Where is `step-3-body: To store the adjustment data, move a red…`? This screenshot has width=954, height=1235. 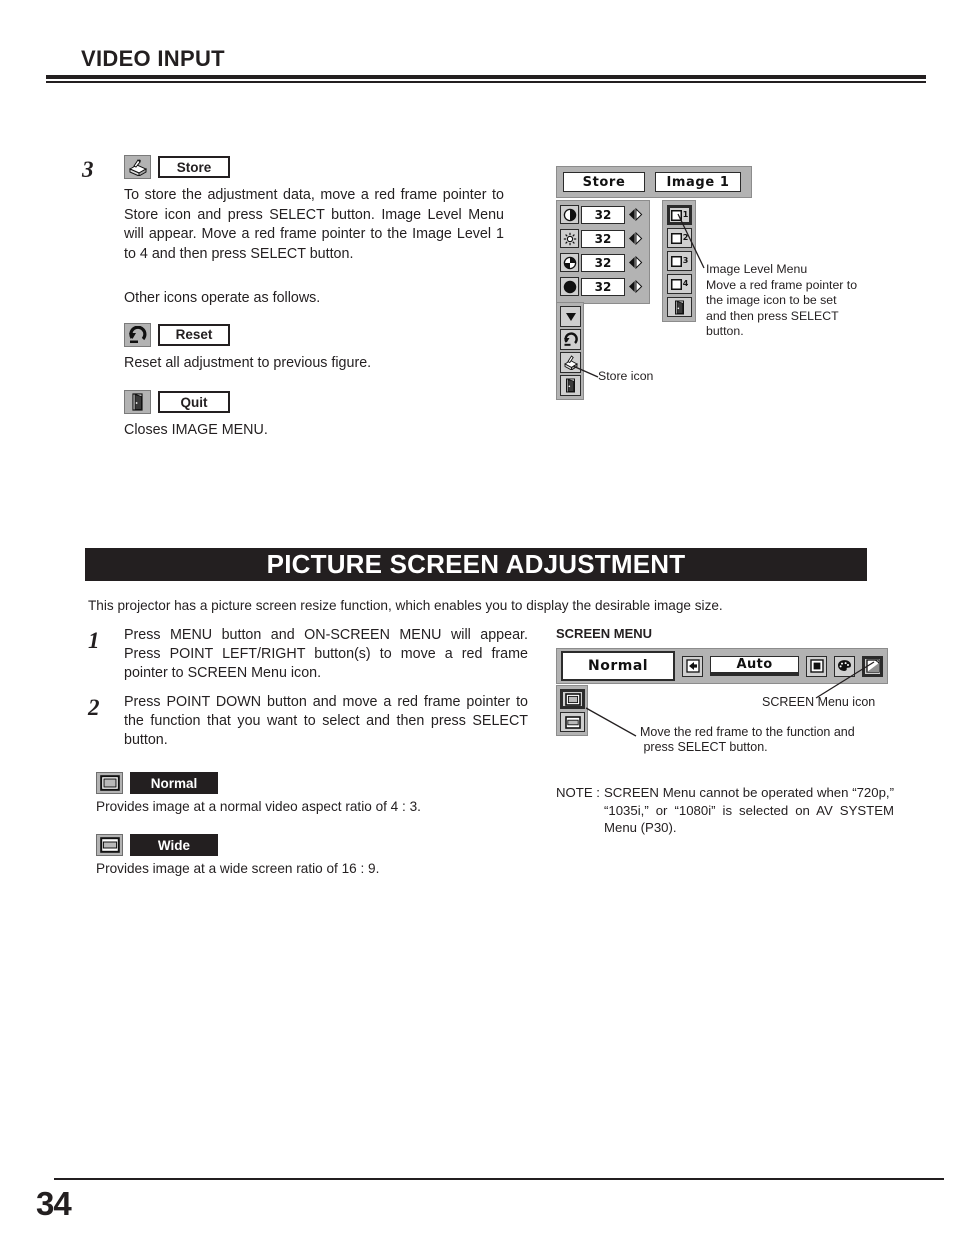 step-3-body: To store the adjustment data, move a red… is located at coordinates (314, 224).